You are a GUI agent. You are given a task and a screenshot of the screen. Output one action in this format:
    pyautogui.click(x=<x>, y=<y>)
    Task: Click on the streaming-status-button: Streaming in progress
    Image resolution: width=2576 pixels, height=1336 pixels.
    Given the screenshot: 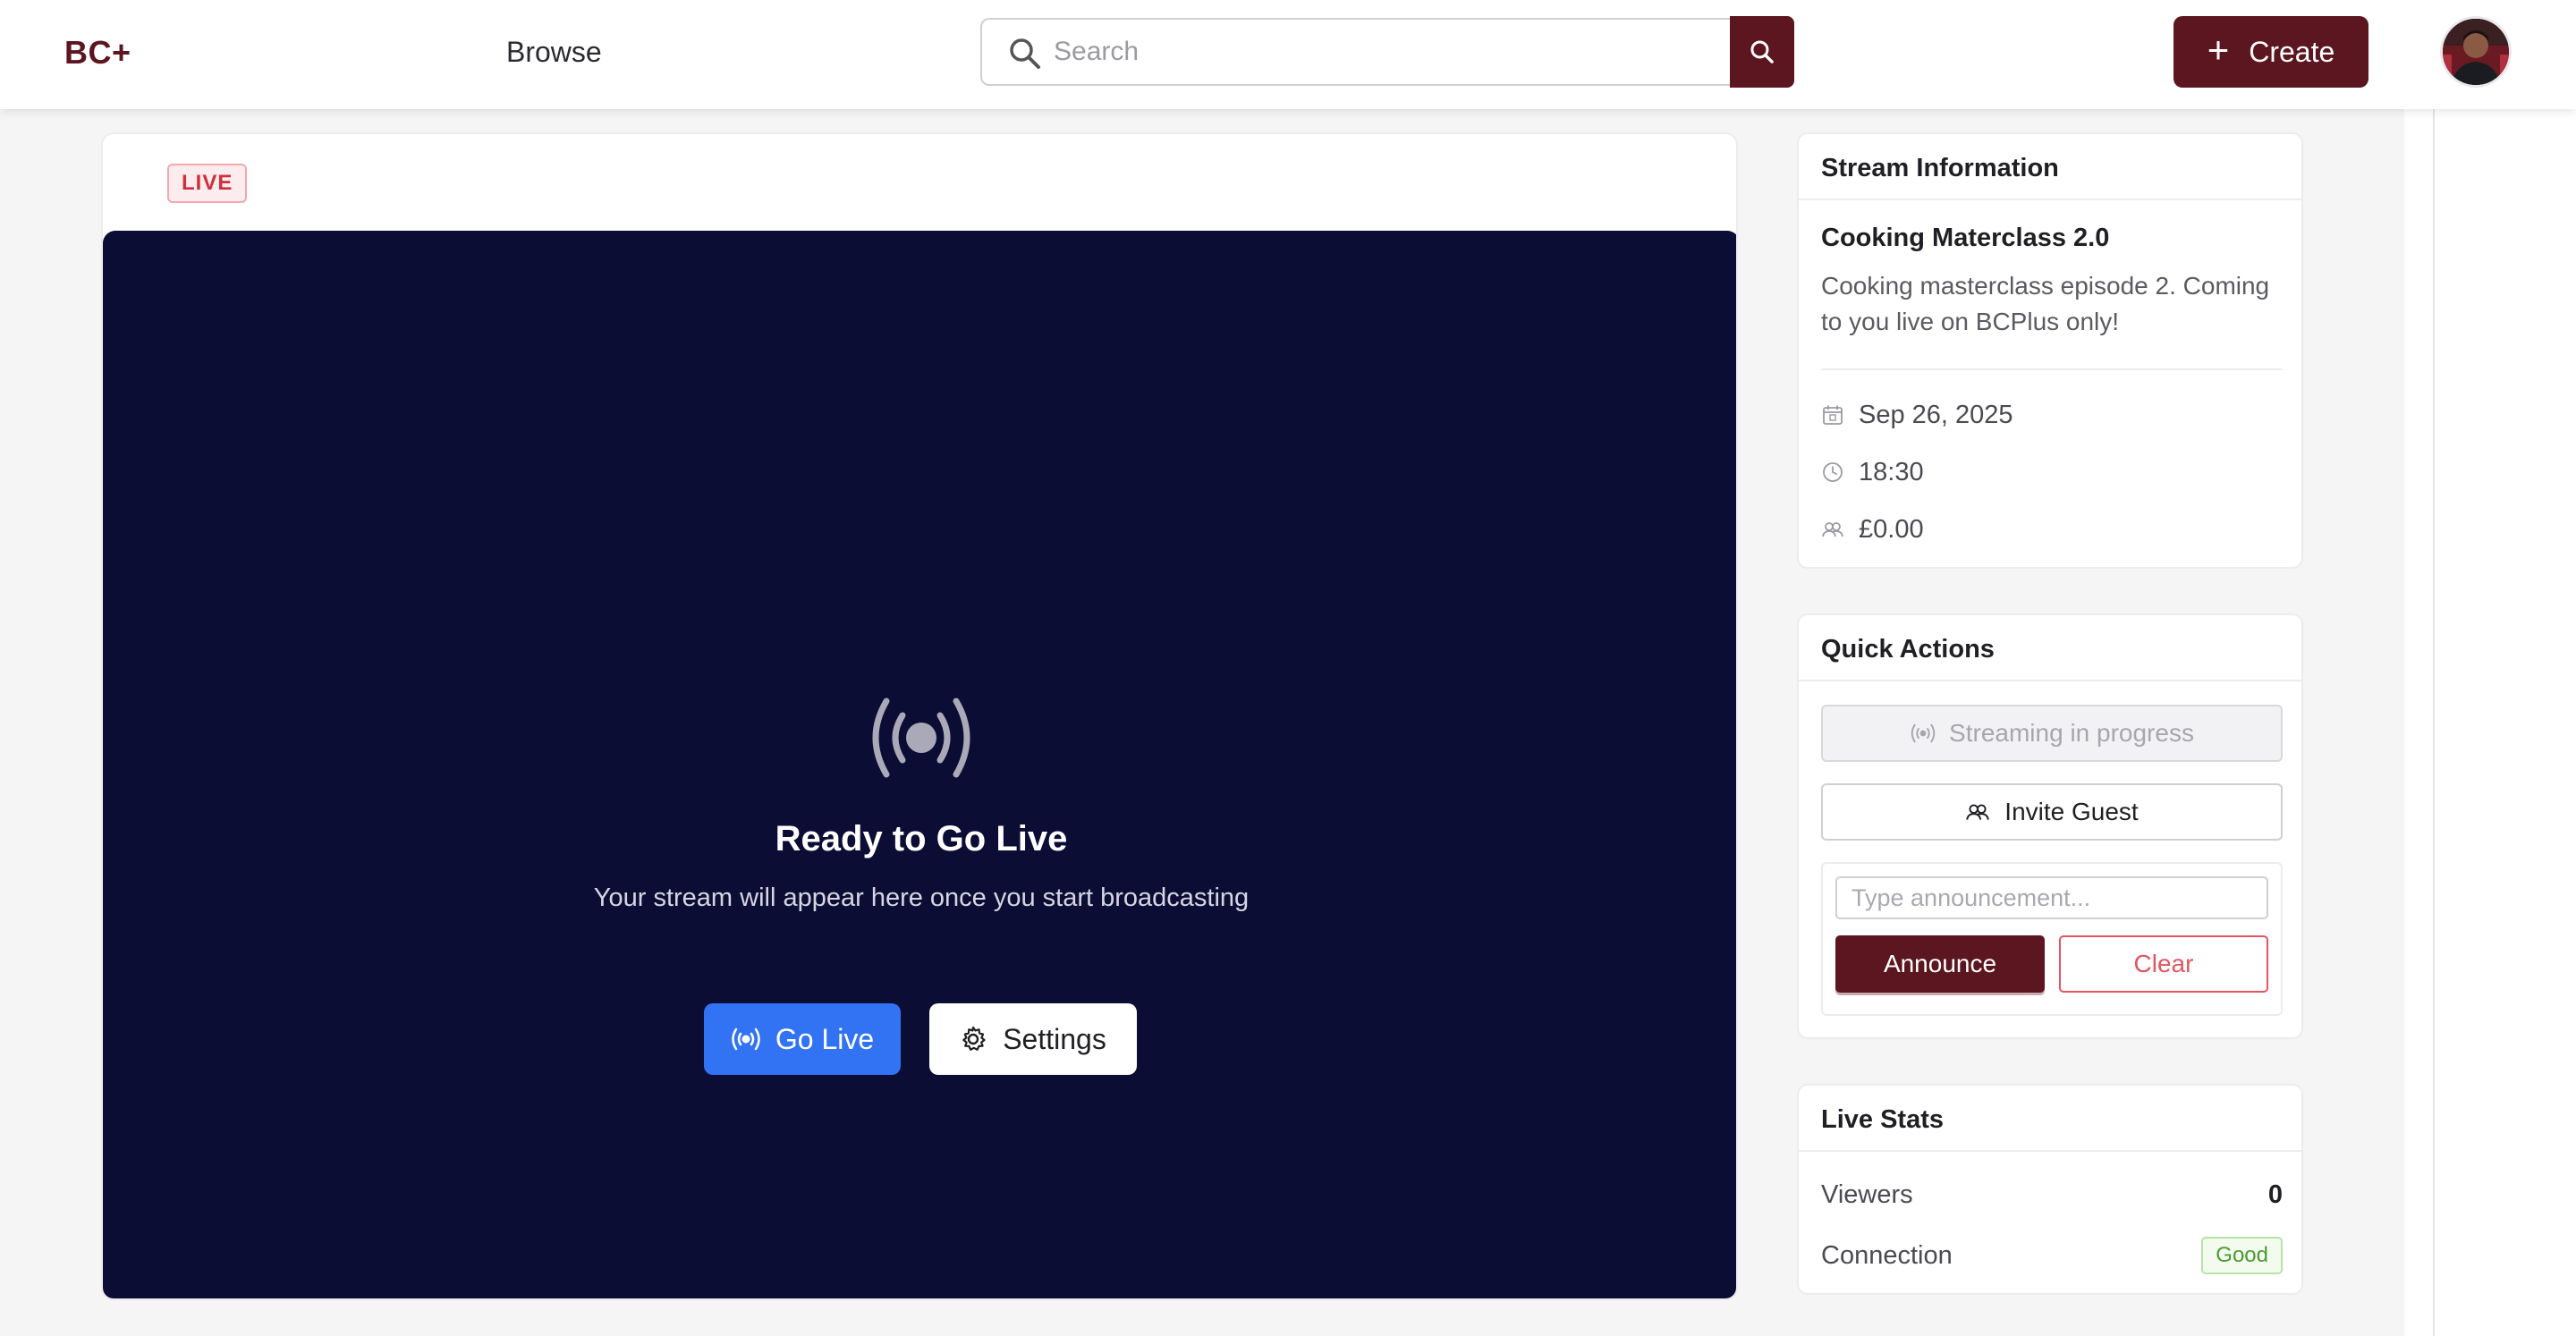 What is the action you would take?
    pyautogui.click(x=2052, y=734)
    